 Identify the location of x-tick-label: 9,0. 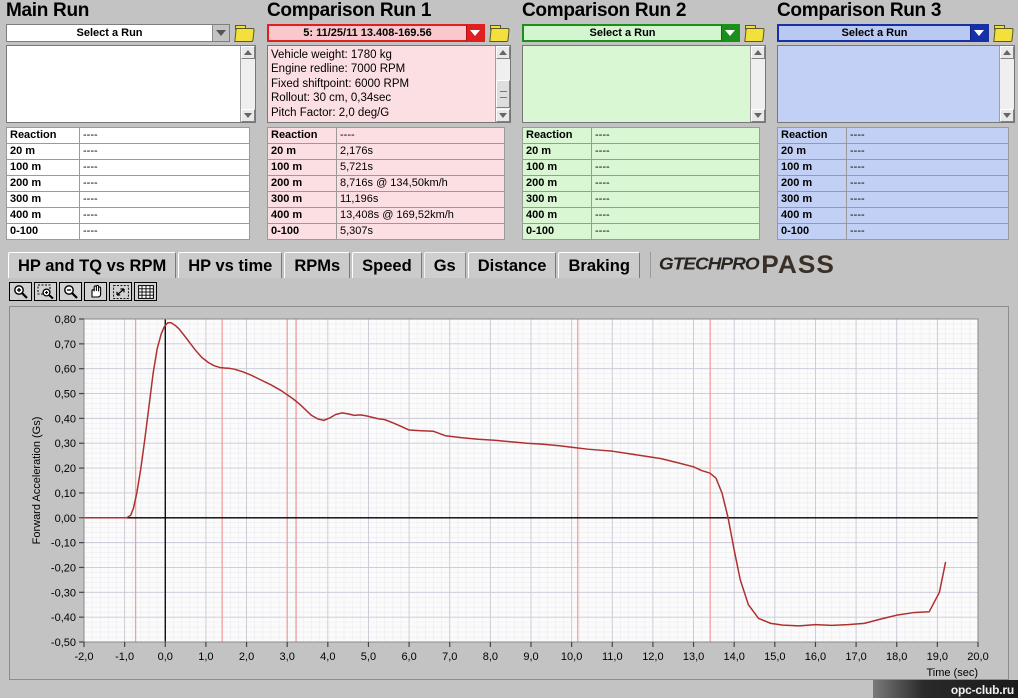
(530, 657).